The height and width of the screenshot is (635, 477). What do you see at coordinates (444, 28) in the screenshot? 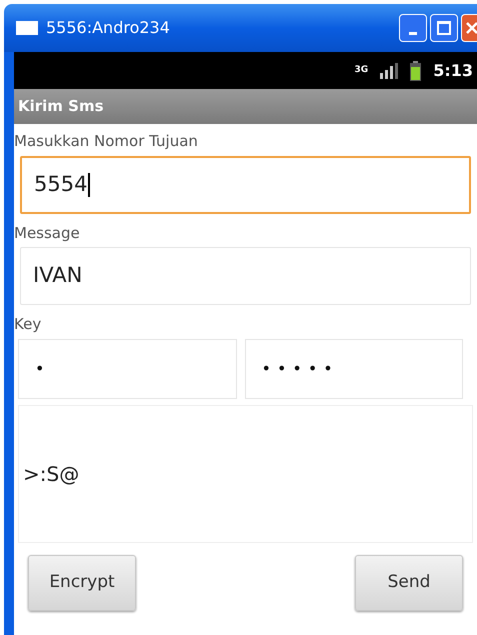
I see `maximize-button` at bounding box center [444, 28].